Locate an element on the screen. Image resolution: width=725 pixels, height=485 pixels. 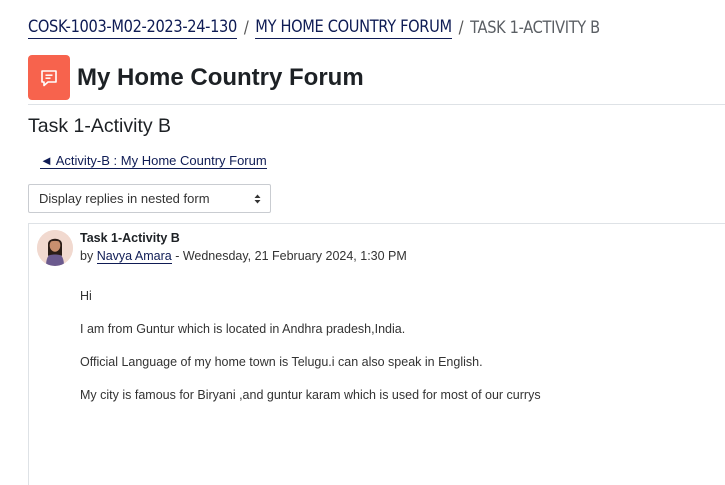
display-mode-select: Display replies in nested form is located at coordinates (149, 198).